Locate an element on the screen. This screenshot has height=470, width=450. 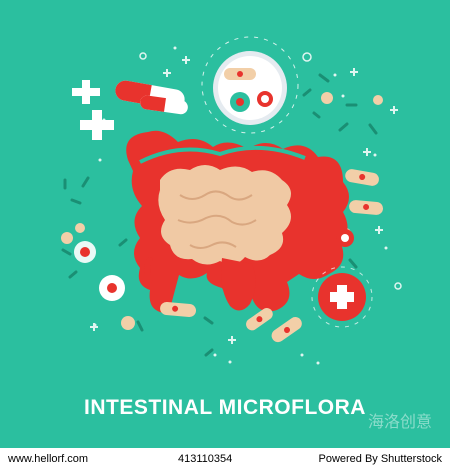
watermark: 海洛创意 is located at coordinates (399, 421).